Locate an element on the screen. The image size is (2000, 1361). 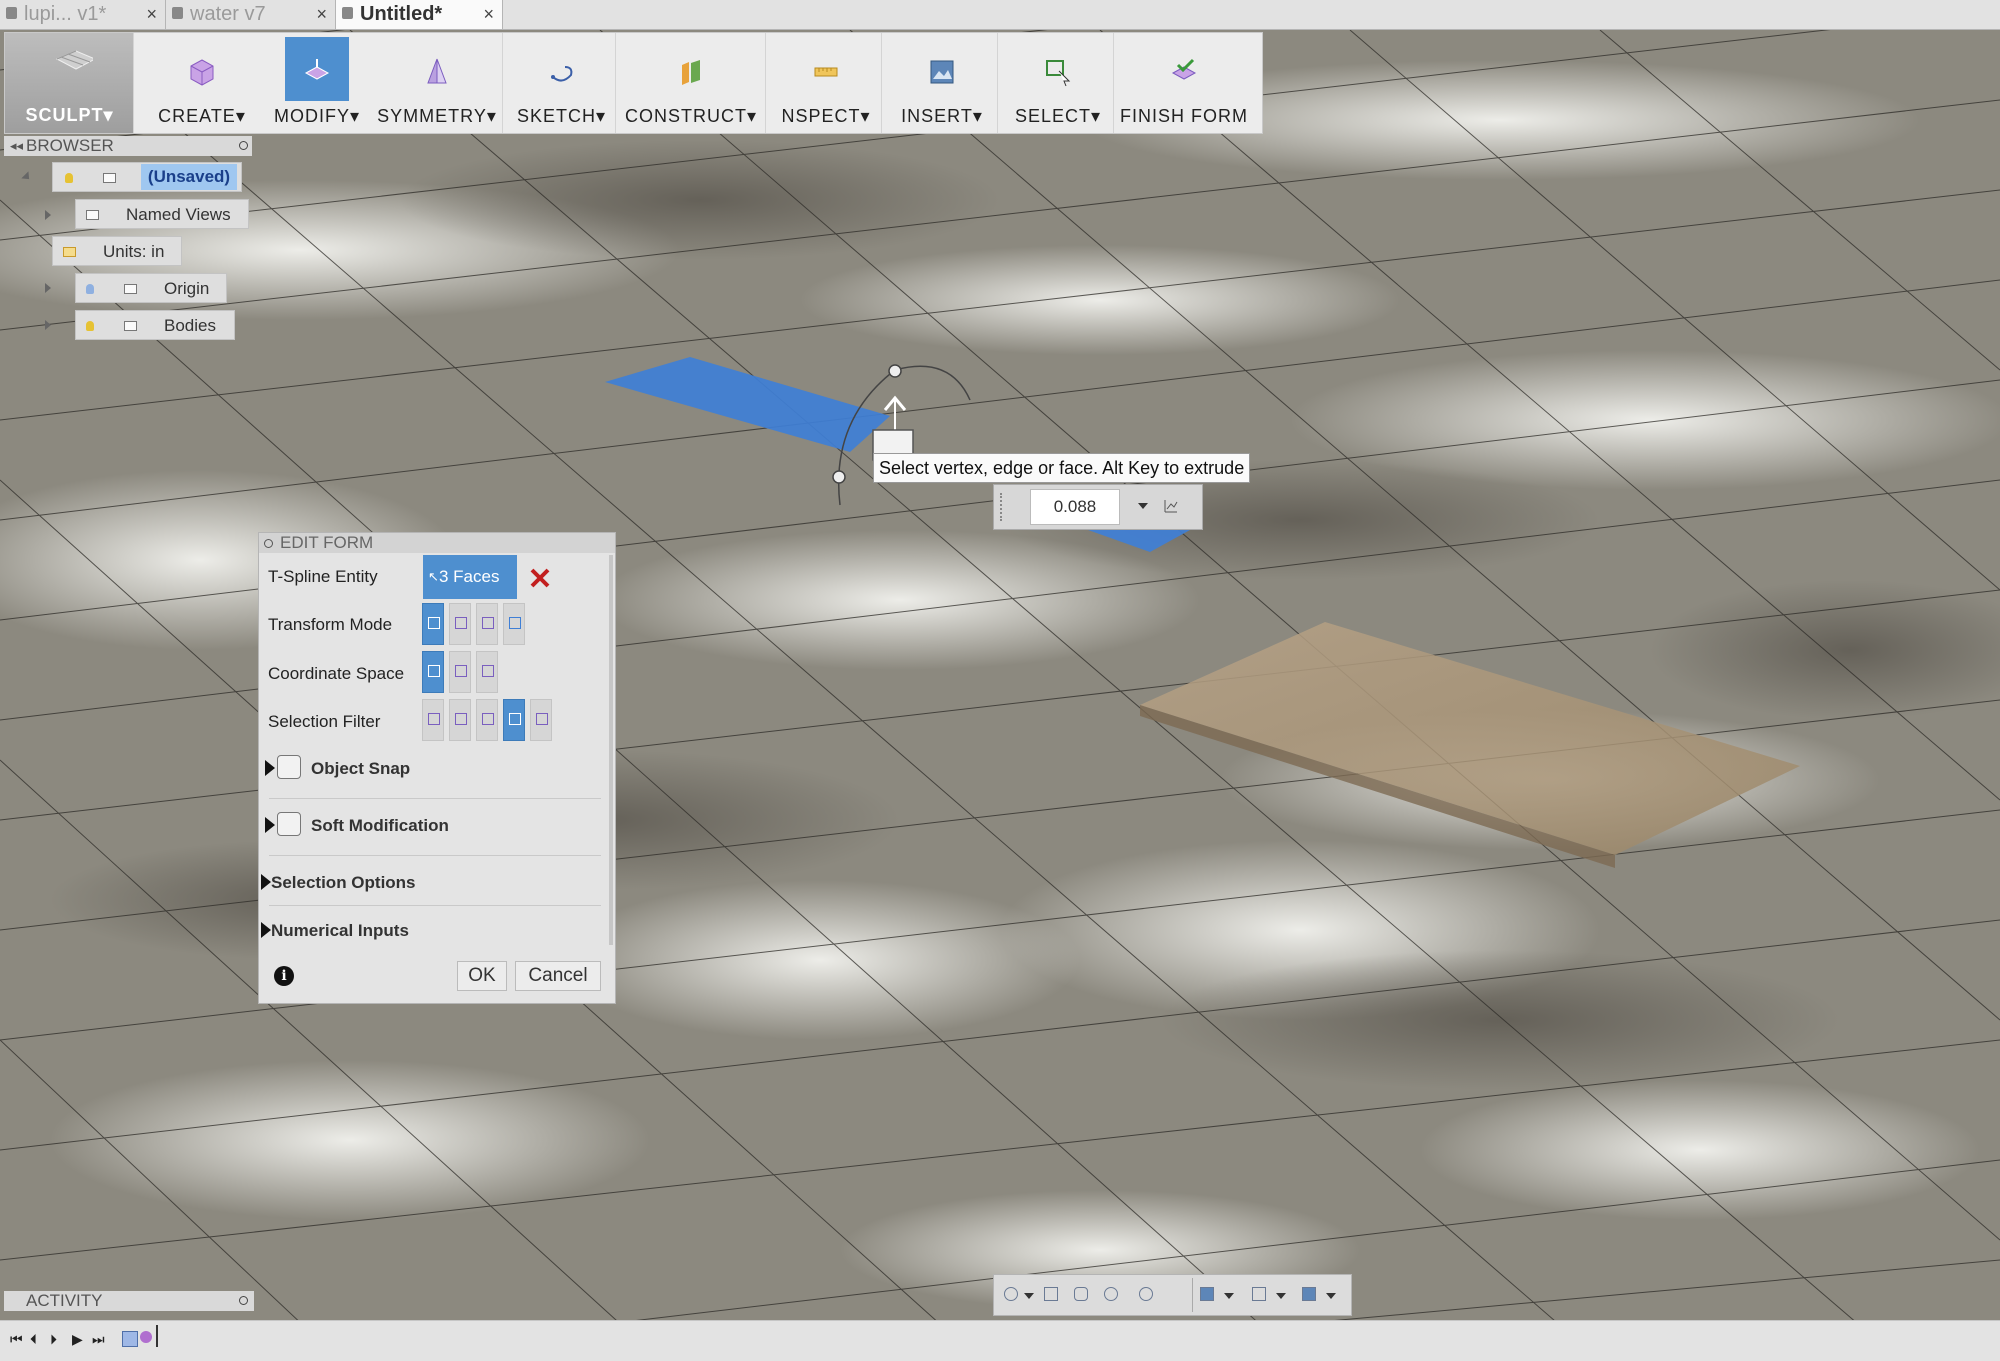
tab-untitled: Untitled* × is located at coordinates (419, 14).